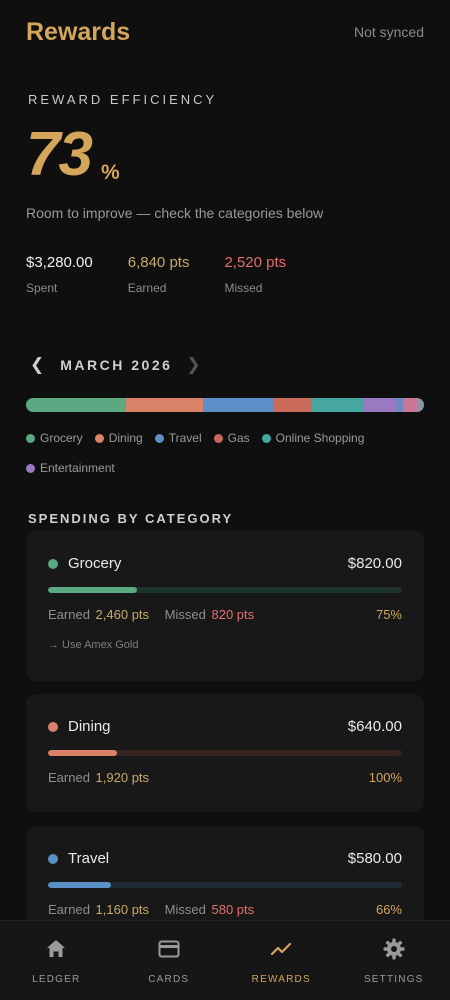 Image resolution: width=450 pixels, height=1000 pixels. Describe the element at coordinates (255, 262) in the screenshot. I see `stat-missed-value: 2,520 pts` at that location.